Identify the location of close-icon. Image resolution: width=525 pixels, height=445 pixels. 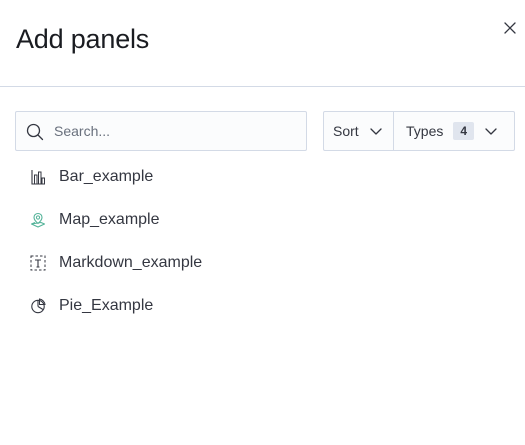
(510, 28).